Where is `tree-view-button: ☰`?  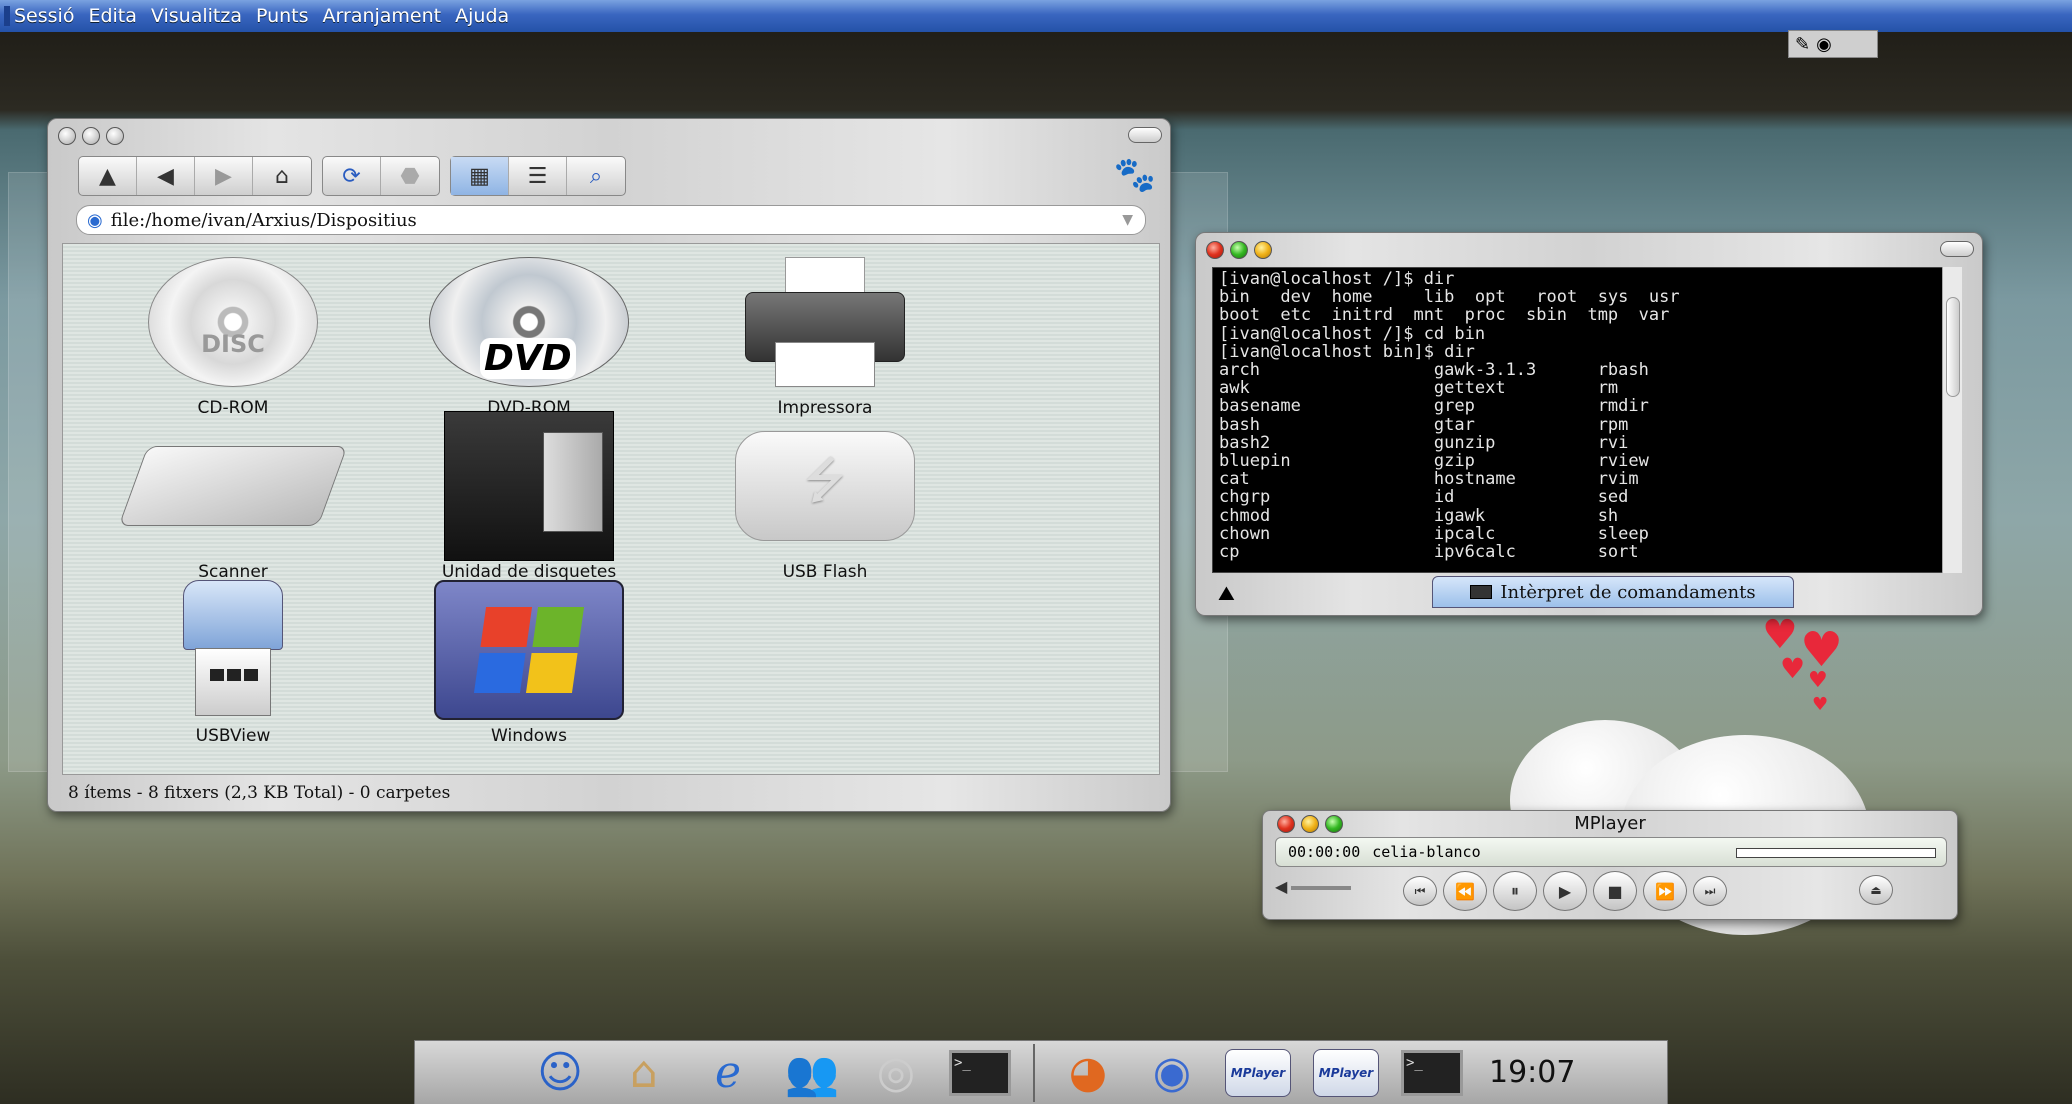
tree-view-button: ☰ is located at coordinates (538, 176).